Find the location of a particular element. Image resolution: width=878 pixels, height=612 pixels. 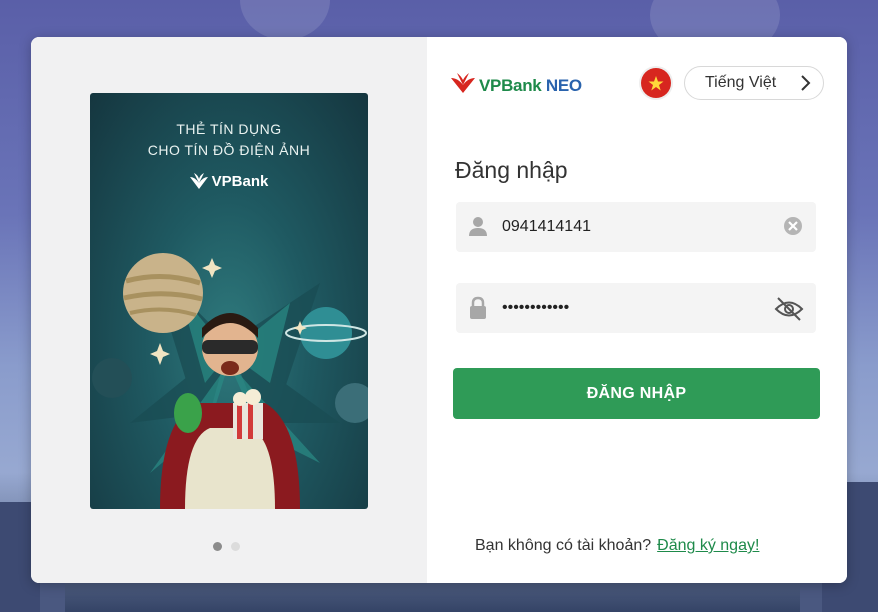

promo-bank-logo: VPBank is located at coordinates (229, 183).